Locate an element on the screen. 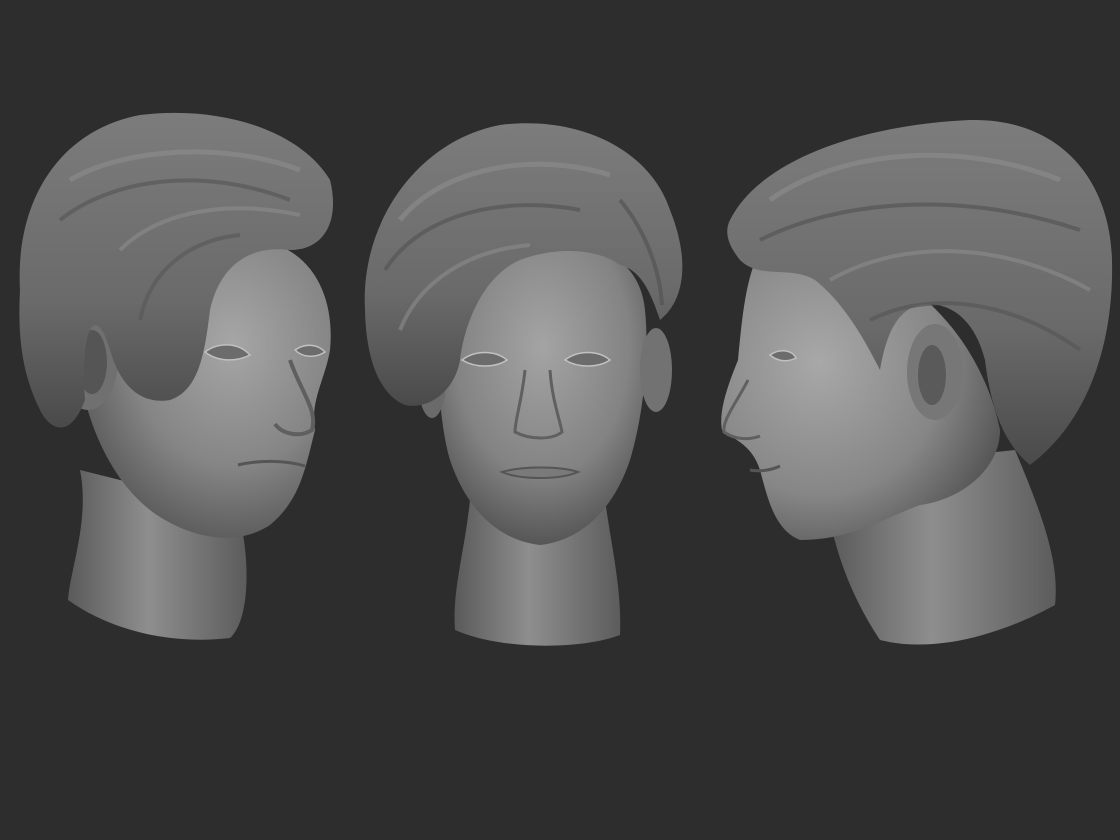  ear-inner-side is located at coordinates (932, 375).